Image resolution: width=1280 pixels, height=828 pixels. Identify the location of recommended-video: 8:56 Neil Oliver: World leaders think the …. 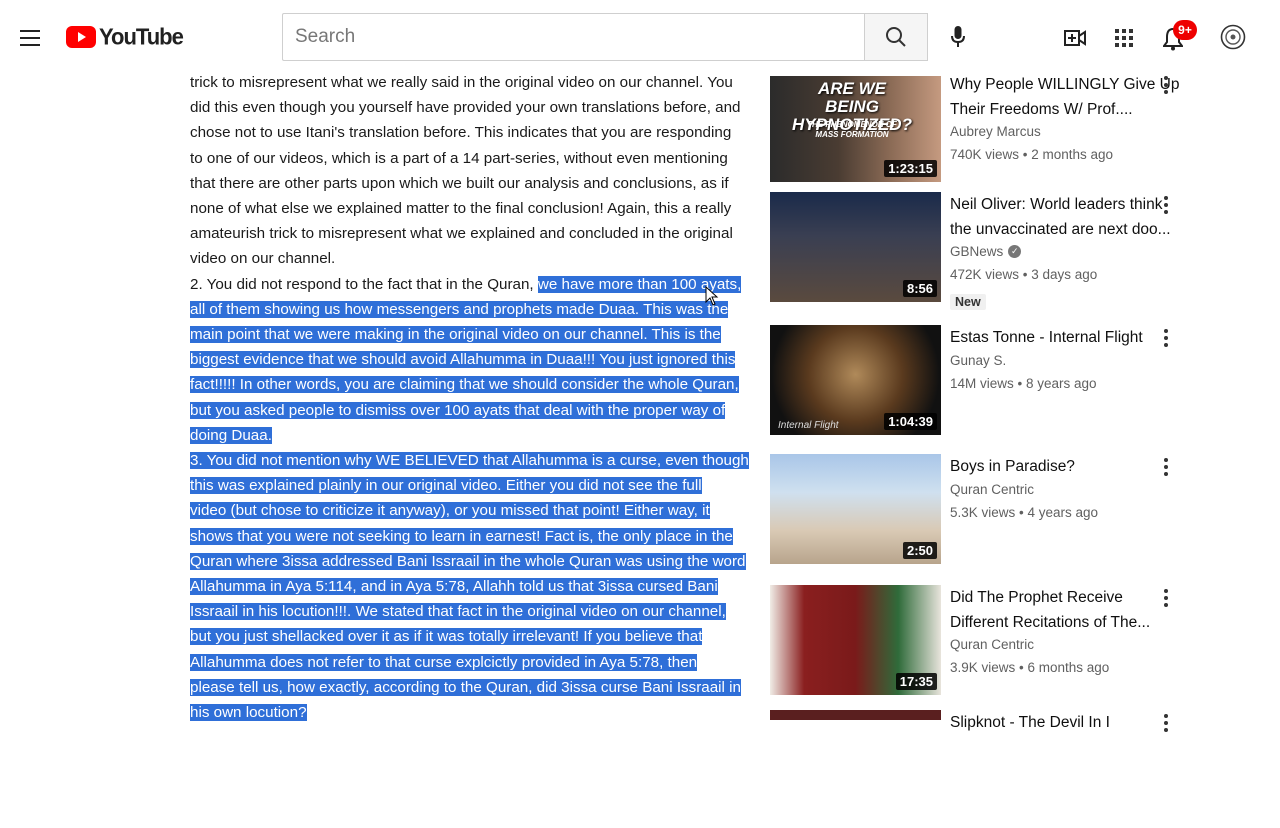
(1005, 251).